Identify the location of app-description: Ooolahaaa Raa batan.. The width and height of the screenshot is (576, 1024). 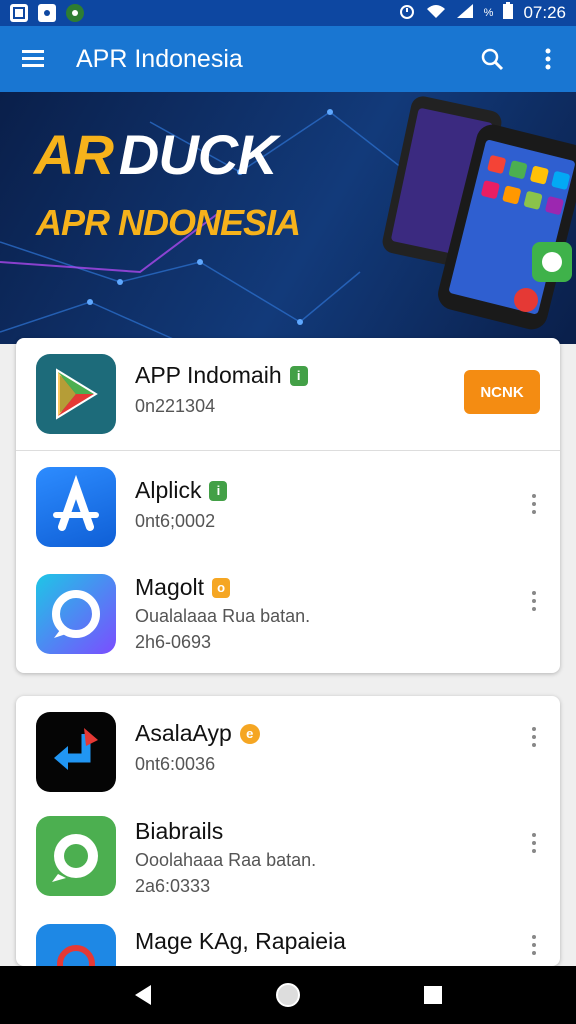
(226, 860).